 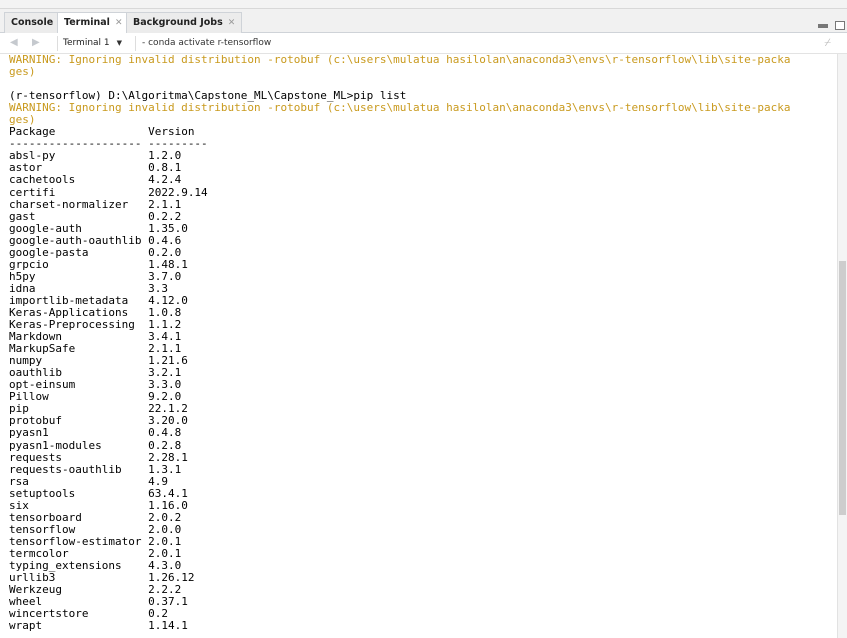 I want to click on package-version: 1.0.8, so click(x=165, y=312).